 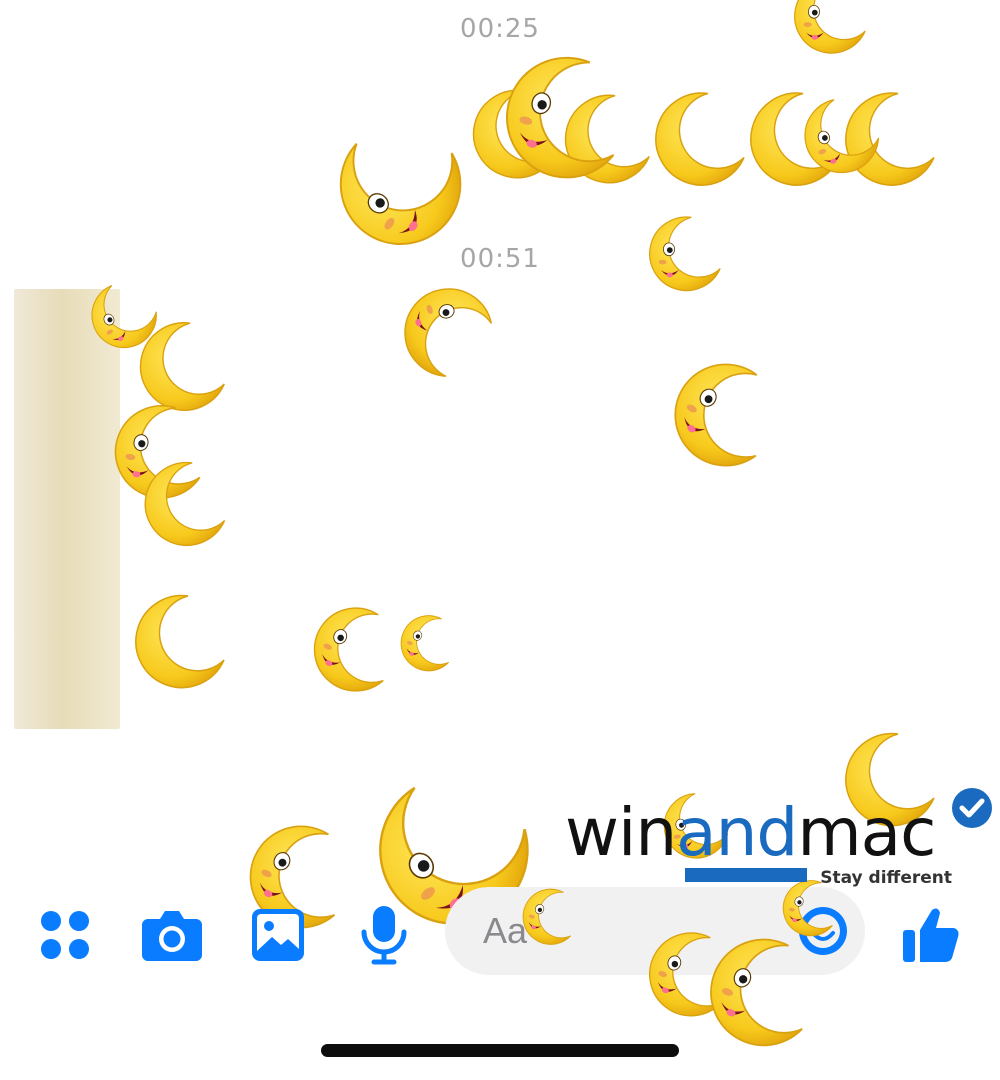 I want to click on watermark-underline, so click(x=746, y=875).